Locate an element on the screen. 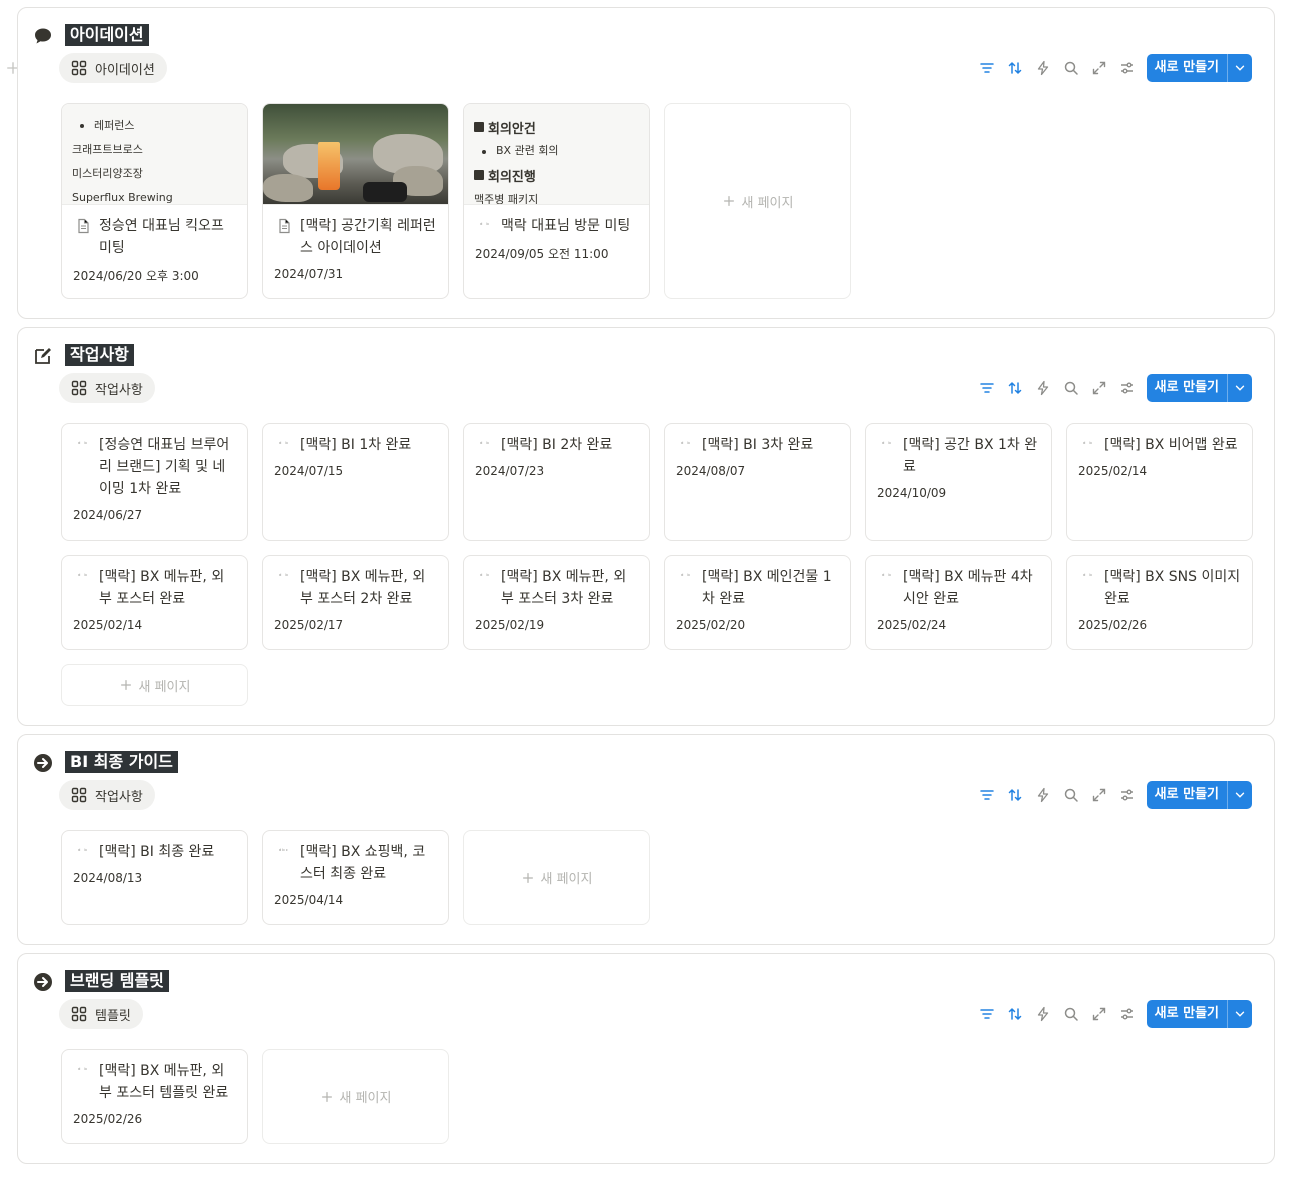 The image size is (1290, 1178). gallery-card: ᵈ ᵇ [맥락] BX 메뉴판, 외부 포스터 템플릿 완료 2025/02/26 is located at coordinates (154, 1096).